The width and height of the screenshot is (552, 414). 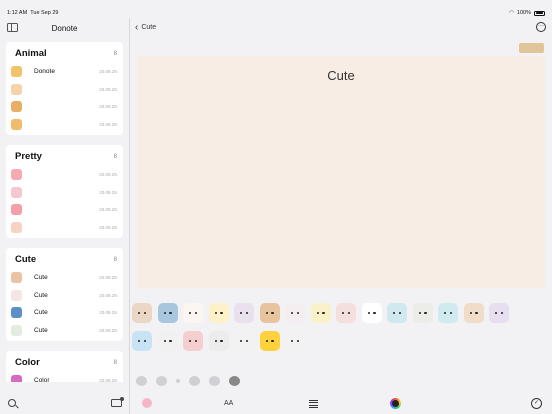 I want to click on align-icon, so click(x=313, y=404).